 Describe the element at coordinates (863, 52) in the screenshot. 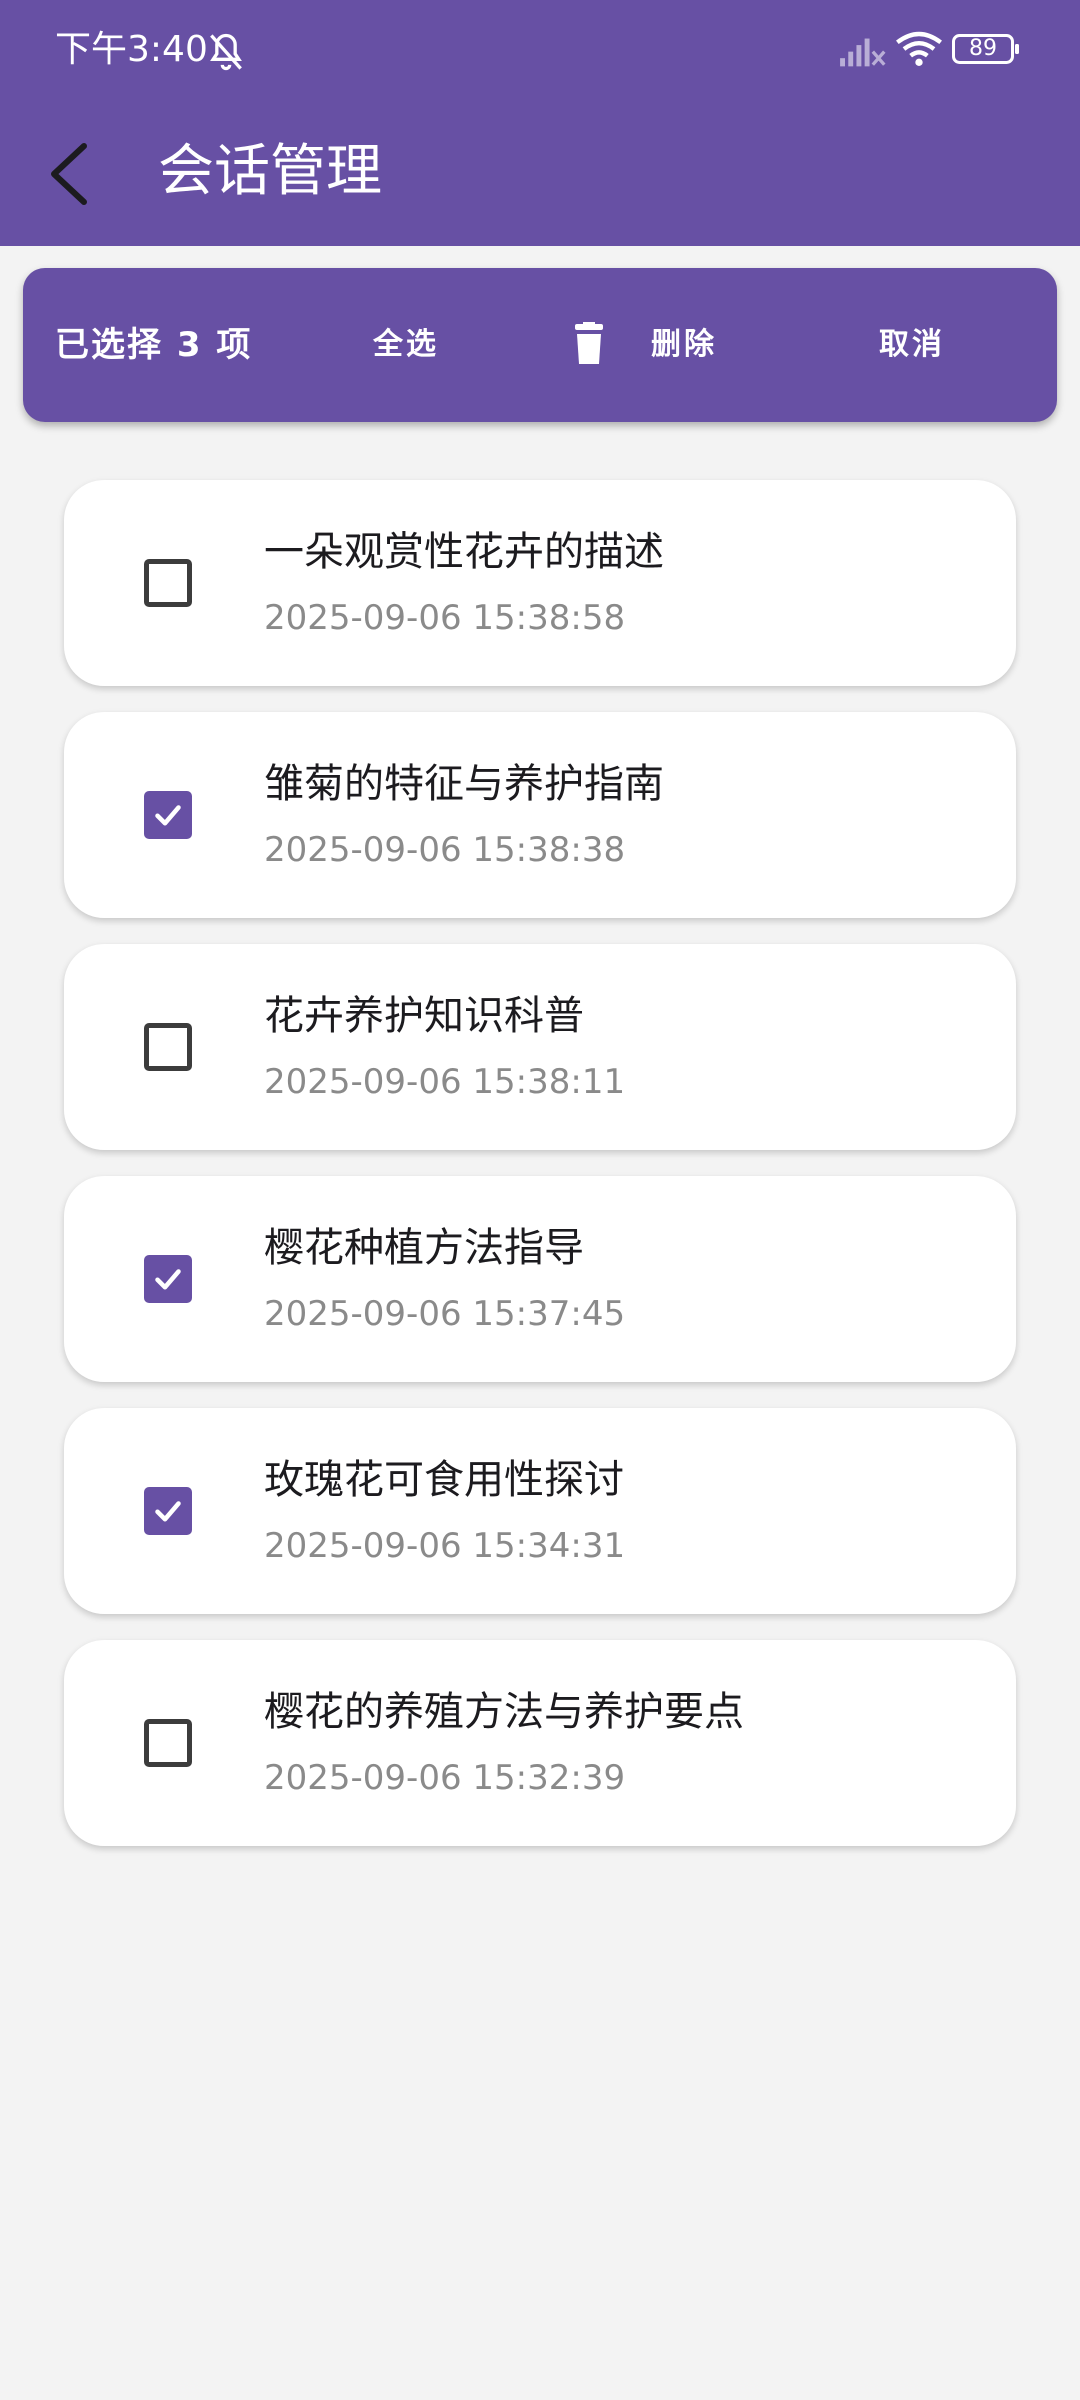

I see `signal-icon` at that location.